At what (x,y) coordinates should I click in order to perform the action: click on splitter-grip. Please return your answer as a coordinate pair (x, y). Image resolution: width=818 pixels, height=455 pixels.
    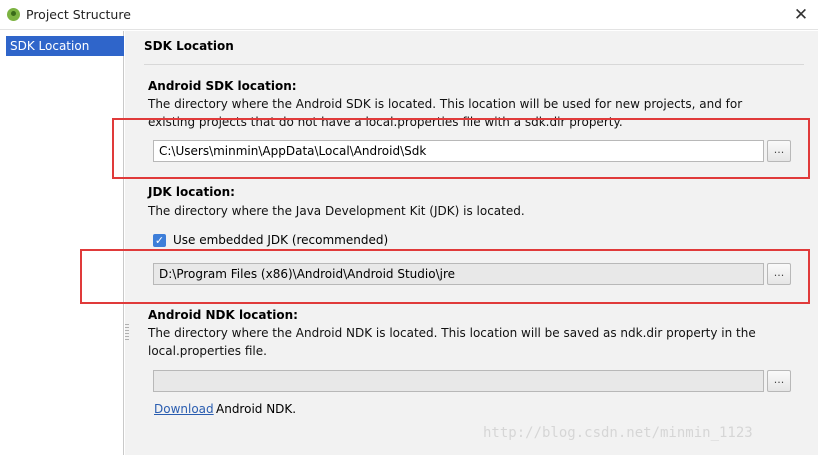
    Looking at the image, I should click on (127, 333).